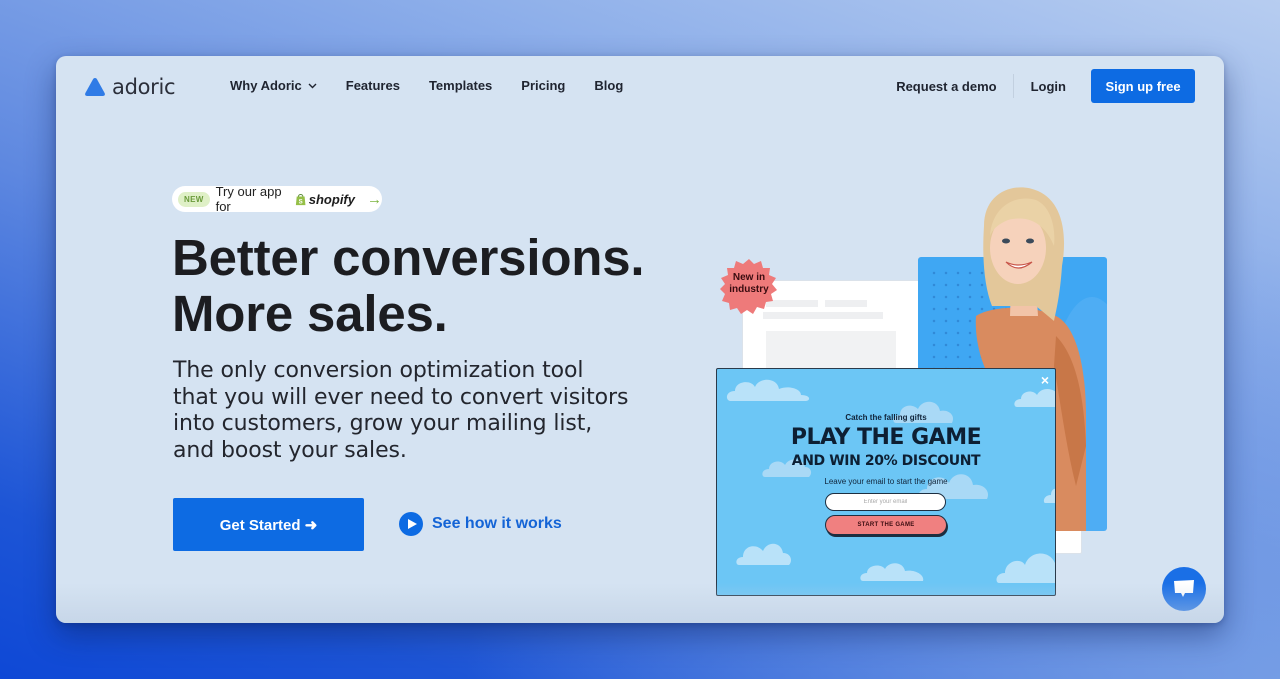 The image size is (1280, 679). Describe the element at coordinates (608, 85) in the screenshot. I see `nav-blog: Blog` at that location.